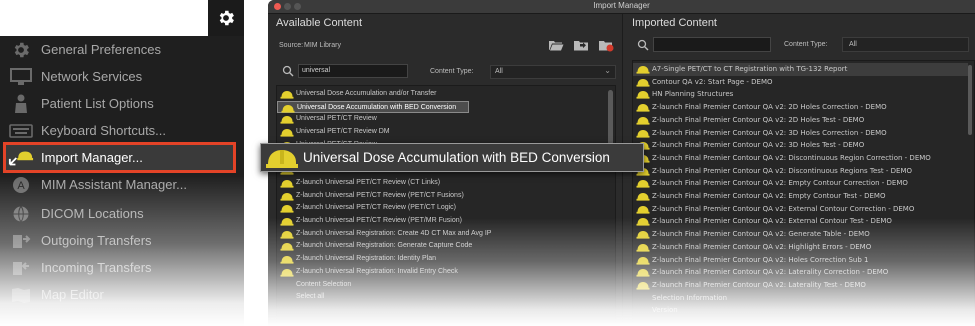  I want to click on available-search-input: universal, so click(353, 71).